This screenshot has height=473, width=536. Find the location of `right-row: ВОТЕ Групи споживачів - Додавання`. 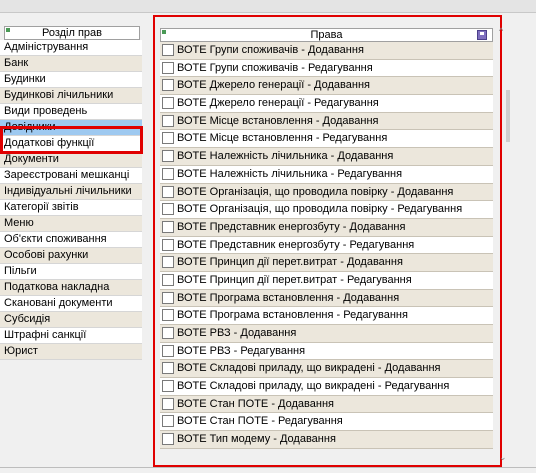

right-row: ВОТЕ Групи споживачів - Додавання is located at coordinates (326, 51).